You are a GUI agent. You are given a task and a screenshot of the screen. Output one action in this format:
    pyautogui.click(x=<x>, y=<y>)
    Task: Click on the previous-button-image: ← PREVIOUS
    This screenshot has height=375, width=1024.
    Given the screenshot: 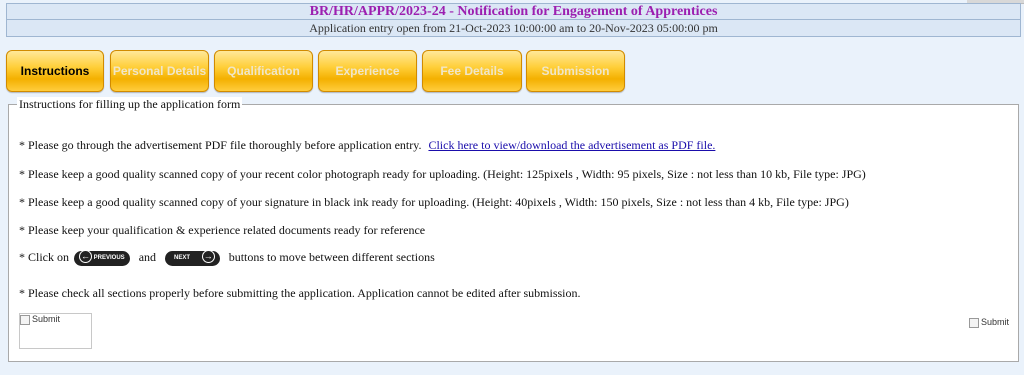 What is the action you would take?
    pyautogui.click(x=102, y=257)
    